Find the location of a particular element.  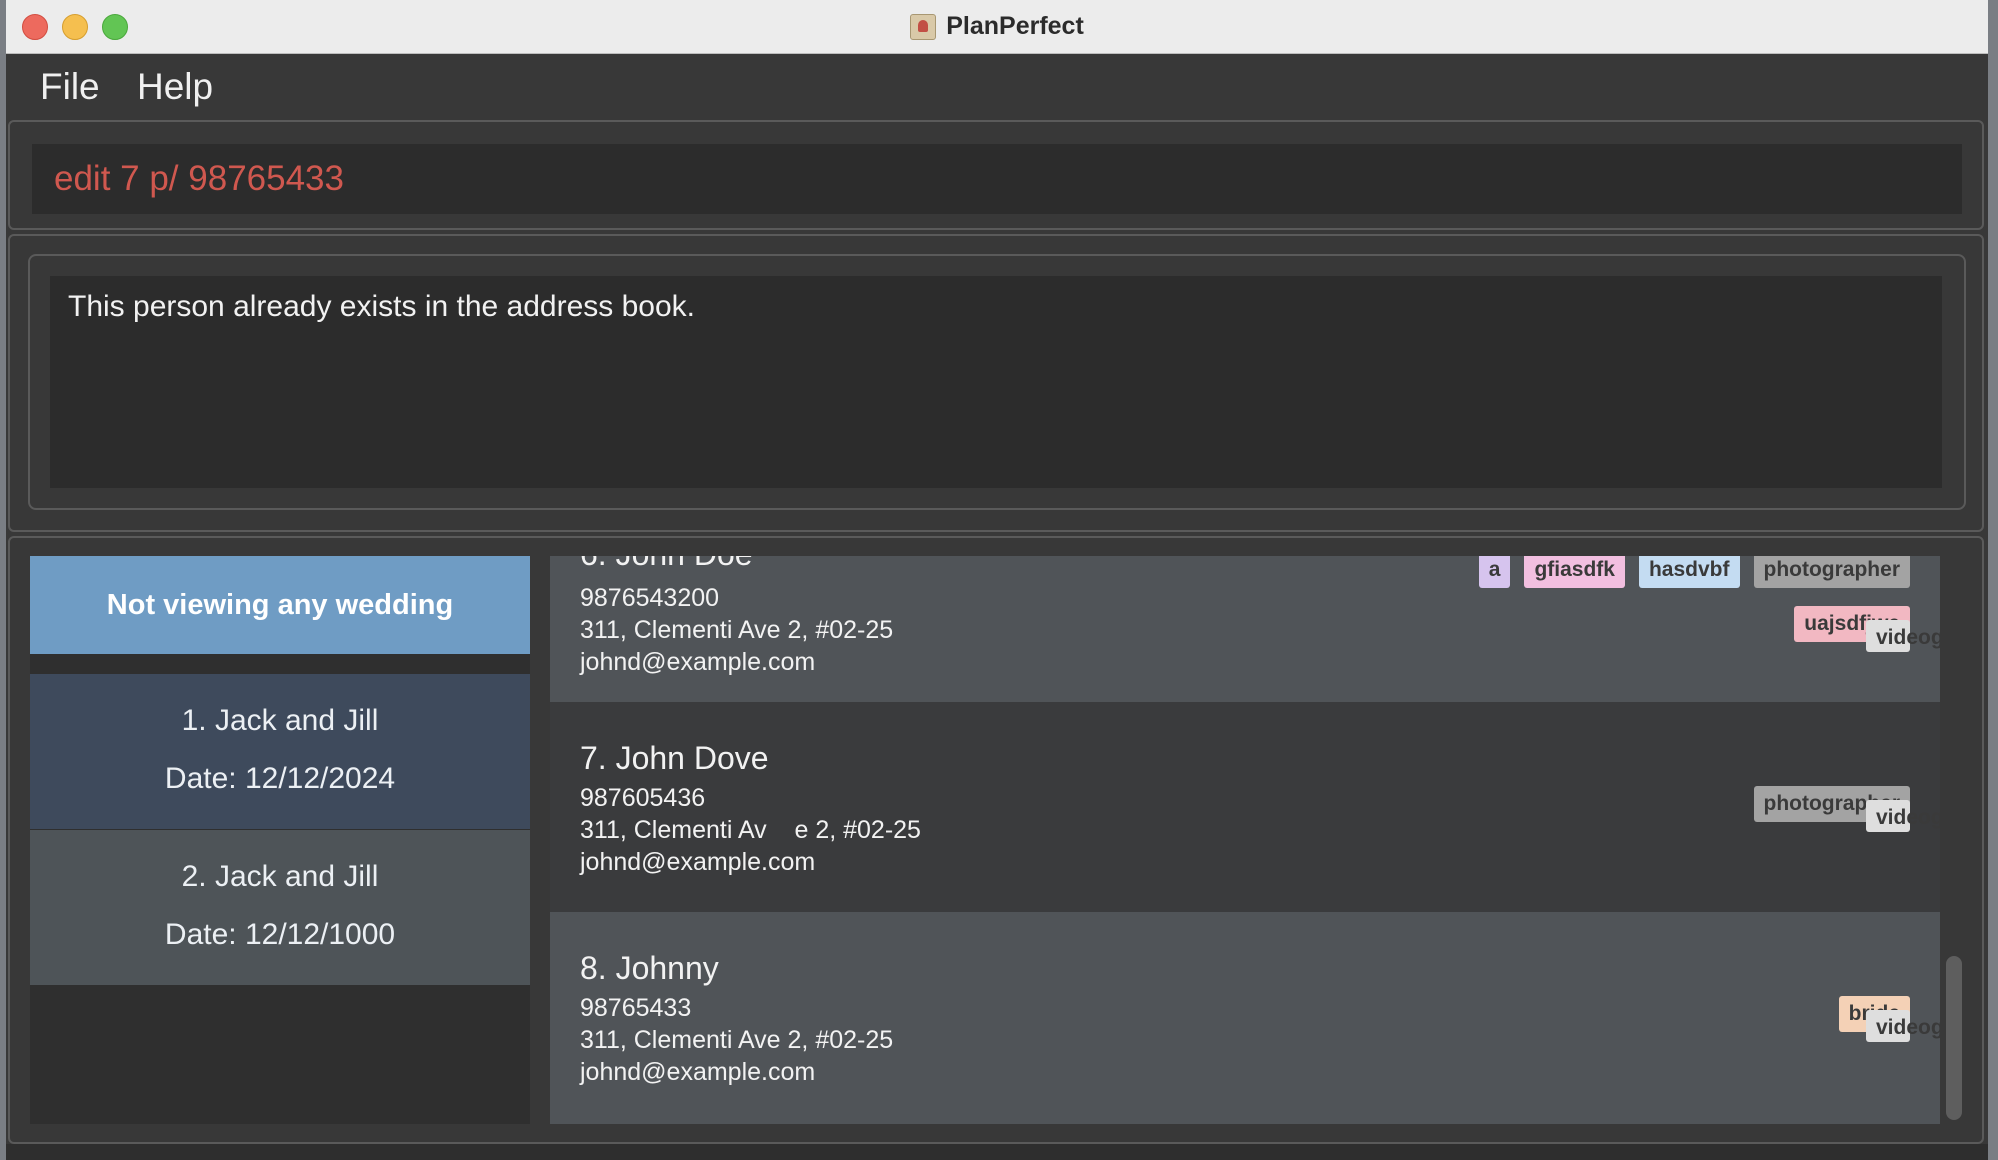

wedding-view-status: Not viewing any wedding is located at coordinates (280, 605).